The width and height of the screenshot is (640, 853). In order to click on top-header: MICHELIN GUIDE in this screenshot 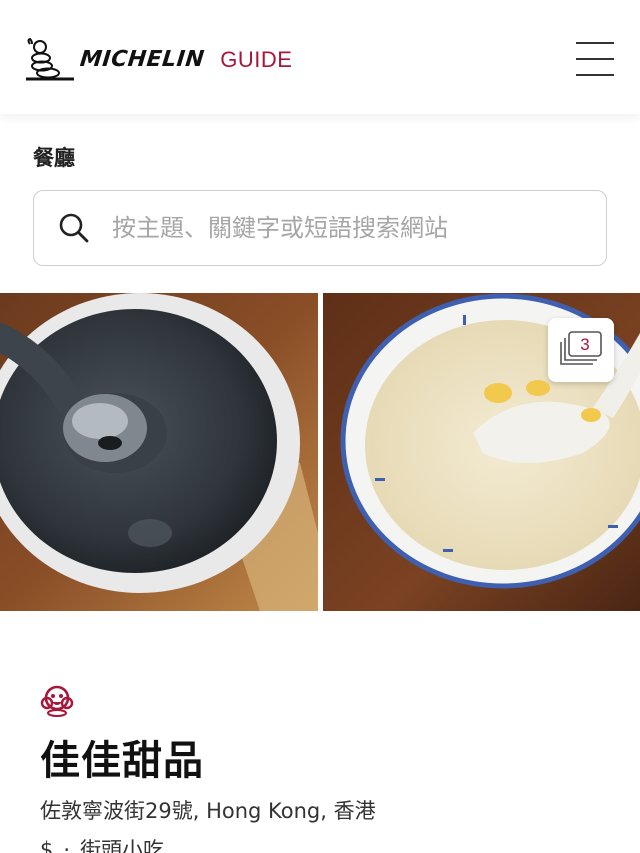, I will do `click(320, 57)`.